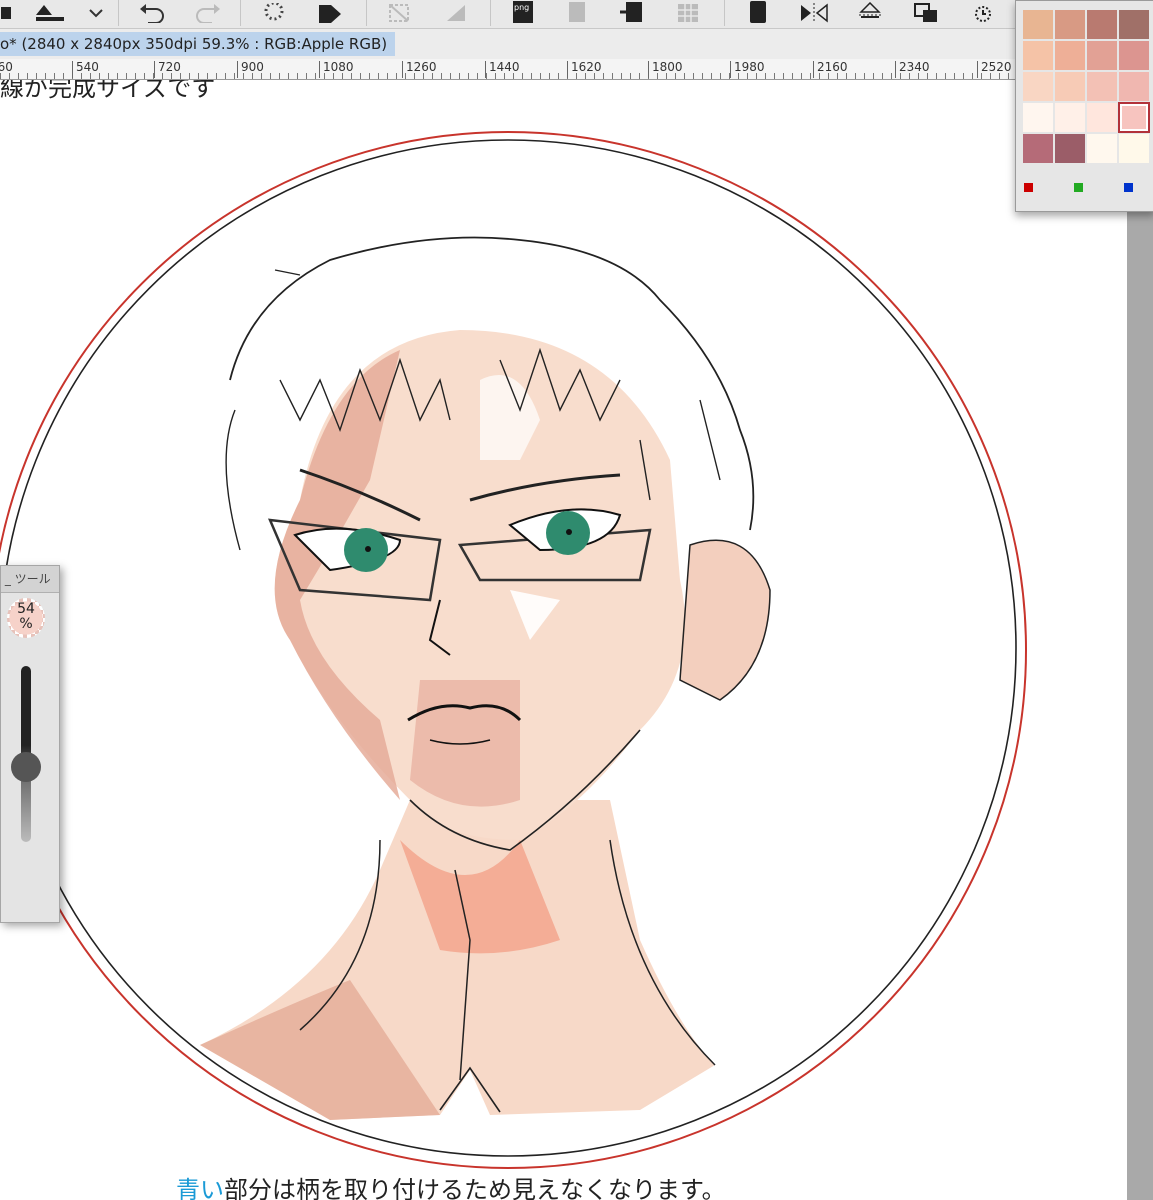 This screenshot has width=1153, height=1200. Describe the element at coordinates (475, 1188) in the screenshot. I see `caption-rest: 部分は柄を取り付けるため見えなくなります。` at that location.